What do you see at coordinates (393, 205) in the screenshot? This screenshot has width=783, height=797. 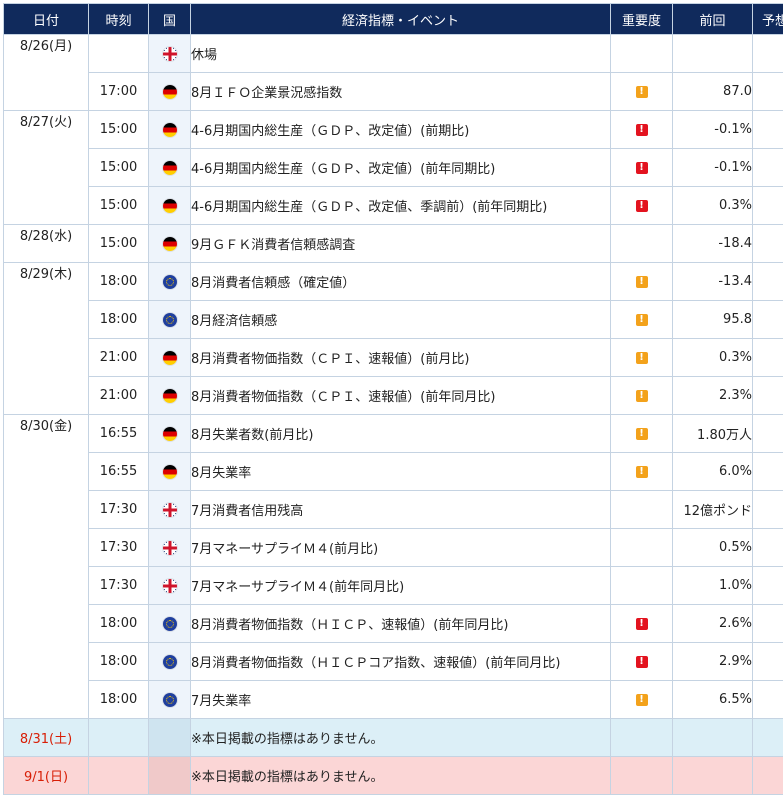 I see `table-row: 15:00 4-6月期国内総生産（ＧＤＰ、改定値、季調前）(前年同期比)! 0.3%` at bounding box center [393, 205].